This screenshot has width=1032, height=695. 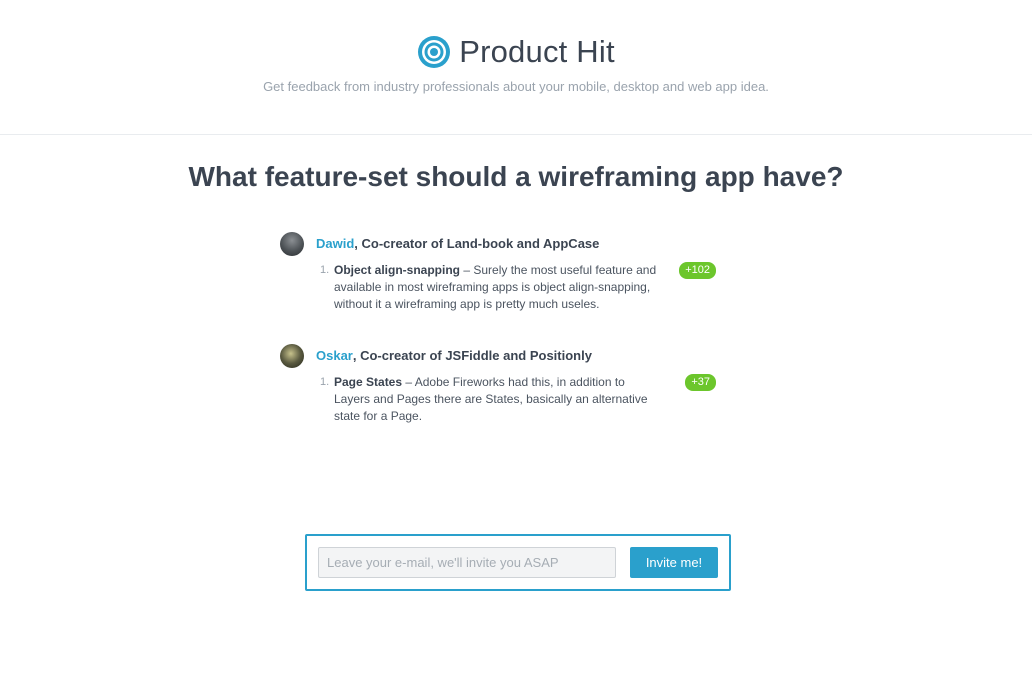 What do you see at coordinates (334, 355) in the screenshot?
I see `author-name-link: Oskar` at bounding box center [334, 355].